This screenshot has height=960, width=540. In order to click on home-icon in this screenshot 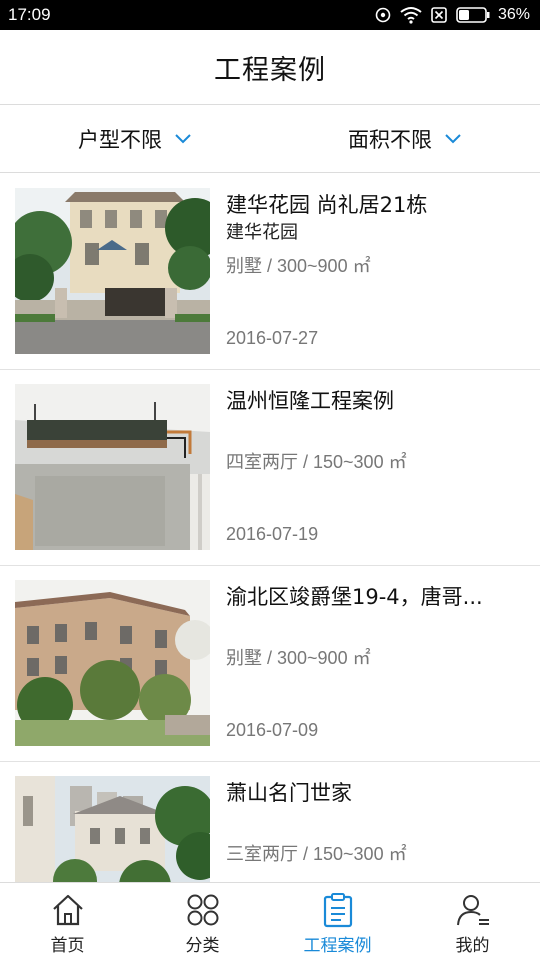, I will do `click(68, 910)`.